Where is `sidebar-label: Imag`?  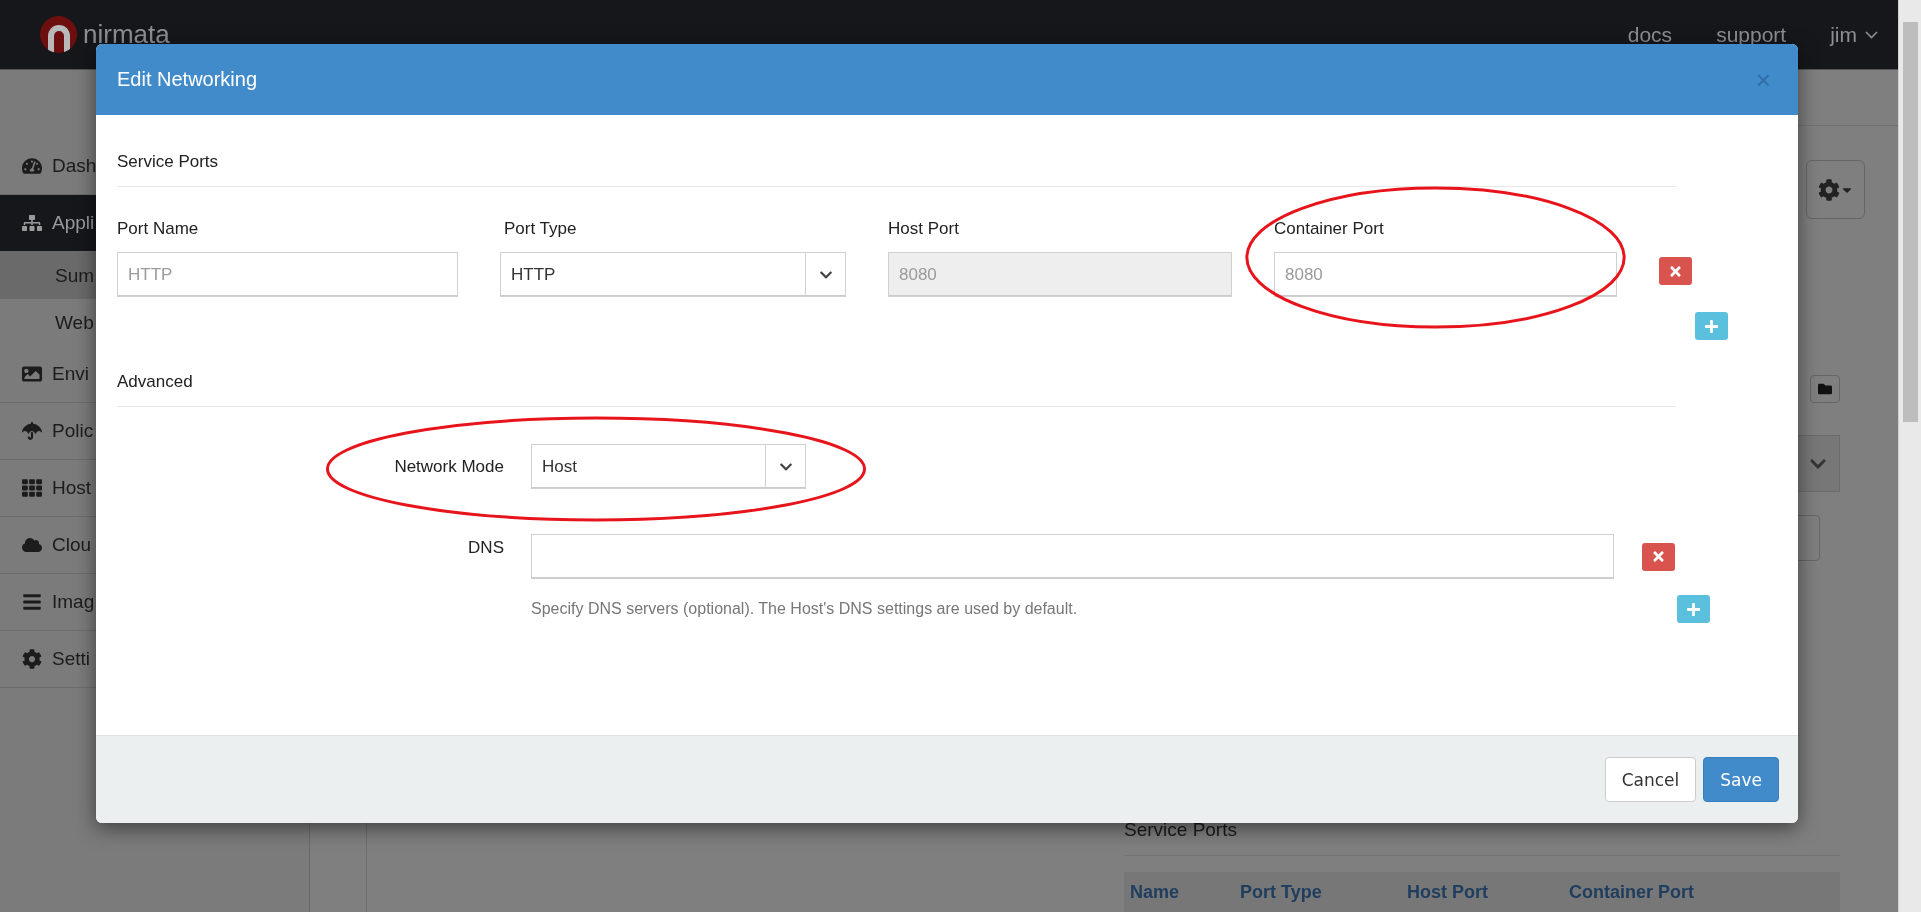 sidebar-label: Imag is located at coordinates (73, 602).